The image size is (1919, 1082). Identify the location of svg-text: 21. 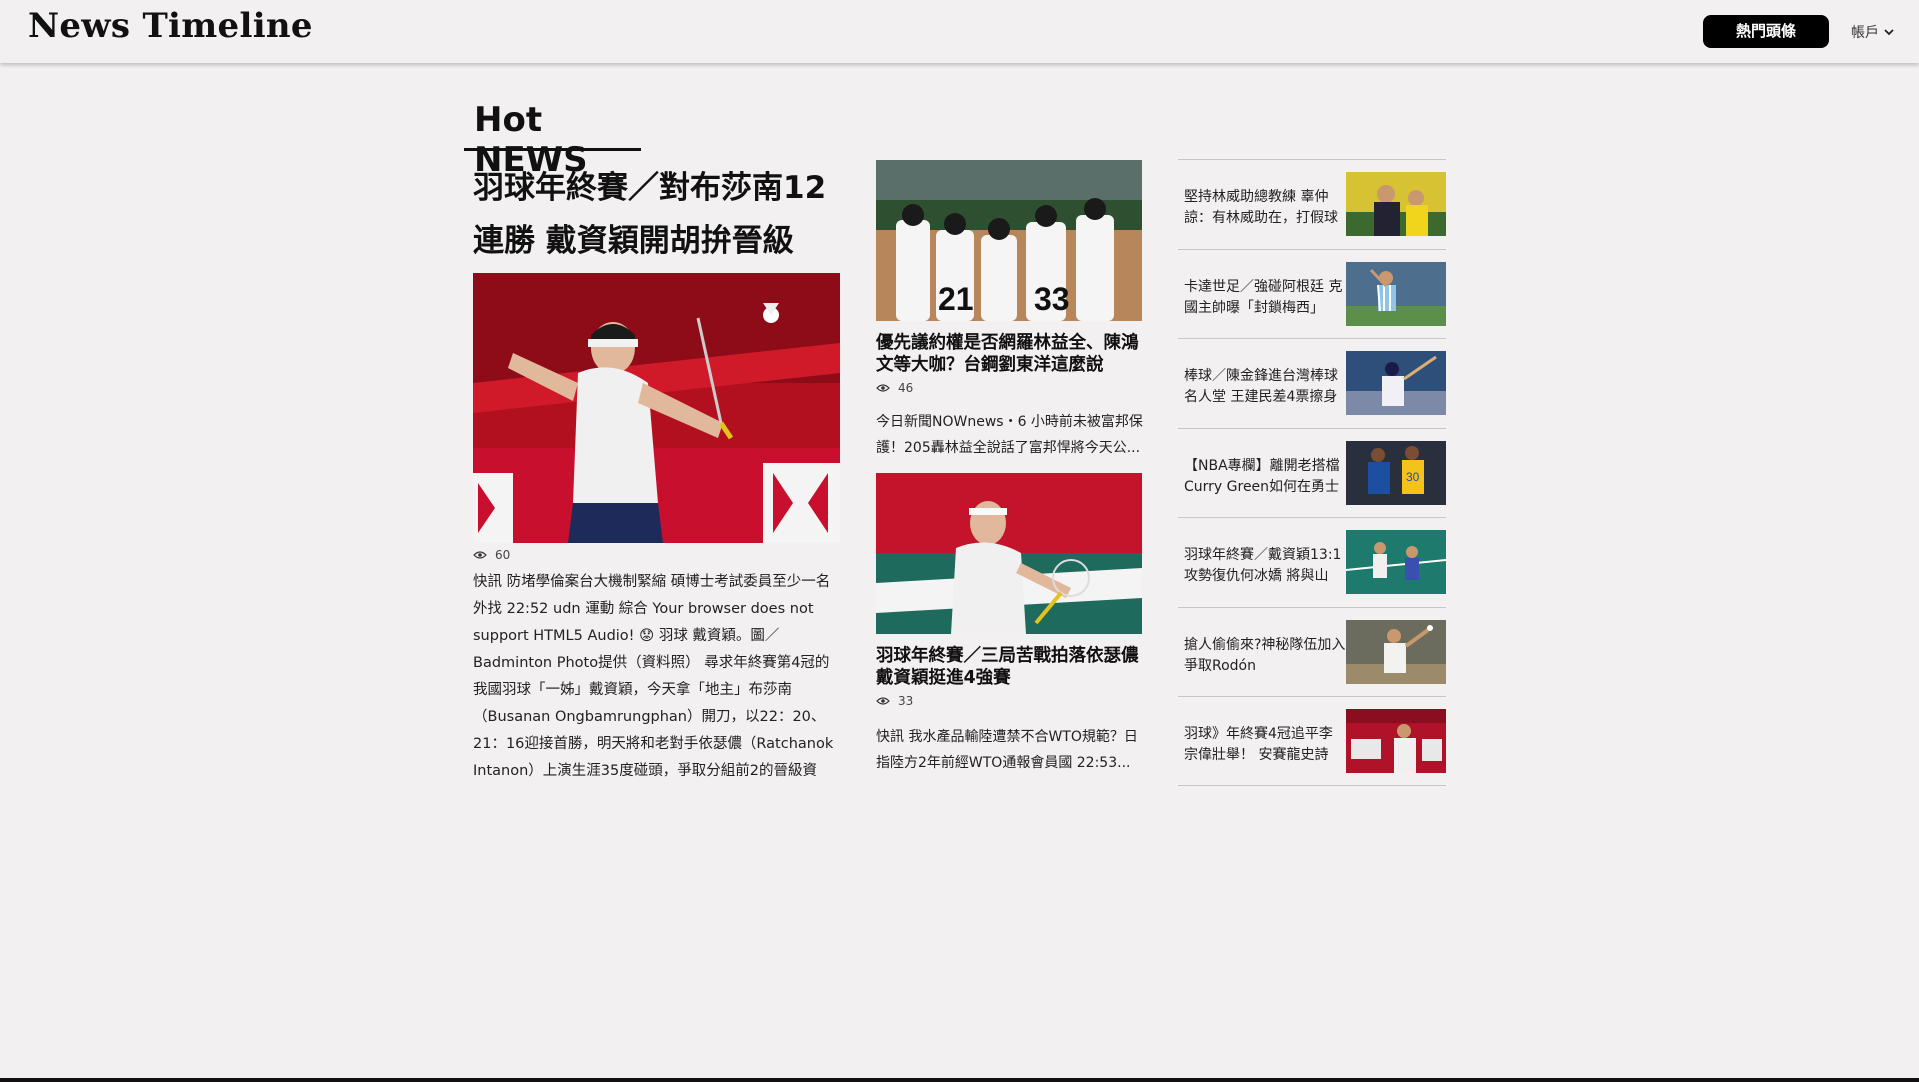
(956, 299).